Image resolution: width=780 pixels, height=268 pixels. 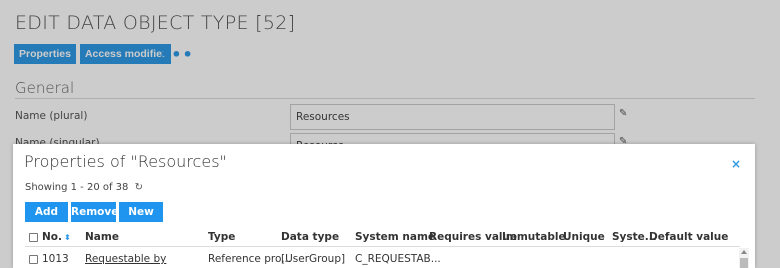 I want to click on modal-title: Properties of "Resources", so click(x=125, y=161).